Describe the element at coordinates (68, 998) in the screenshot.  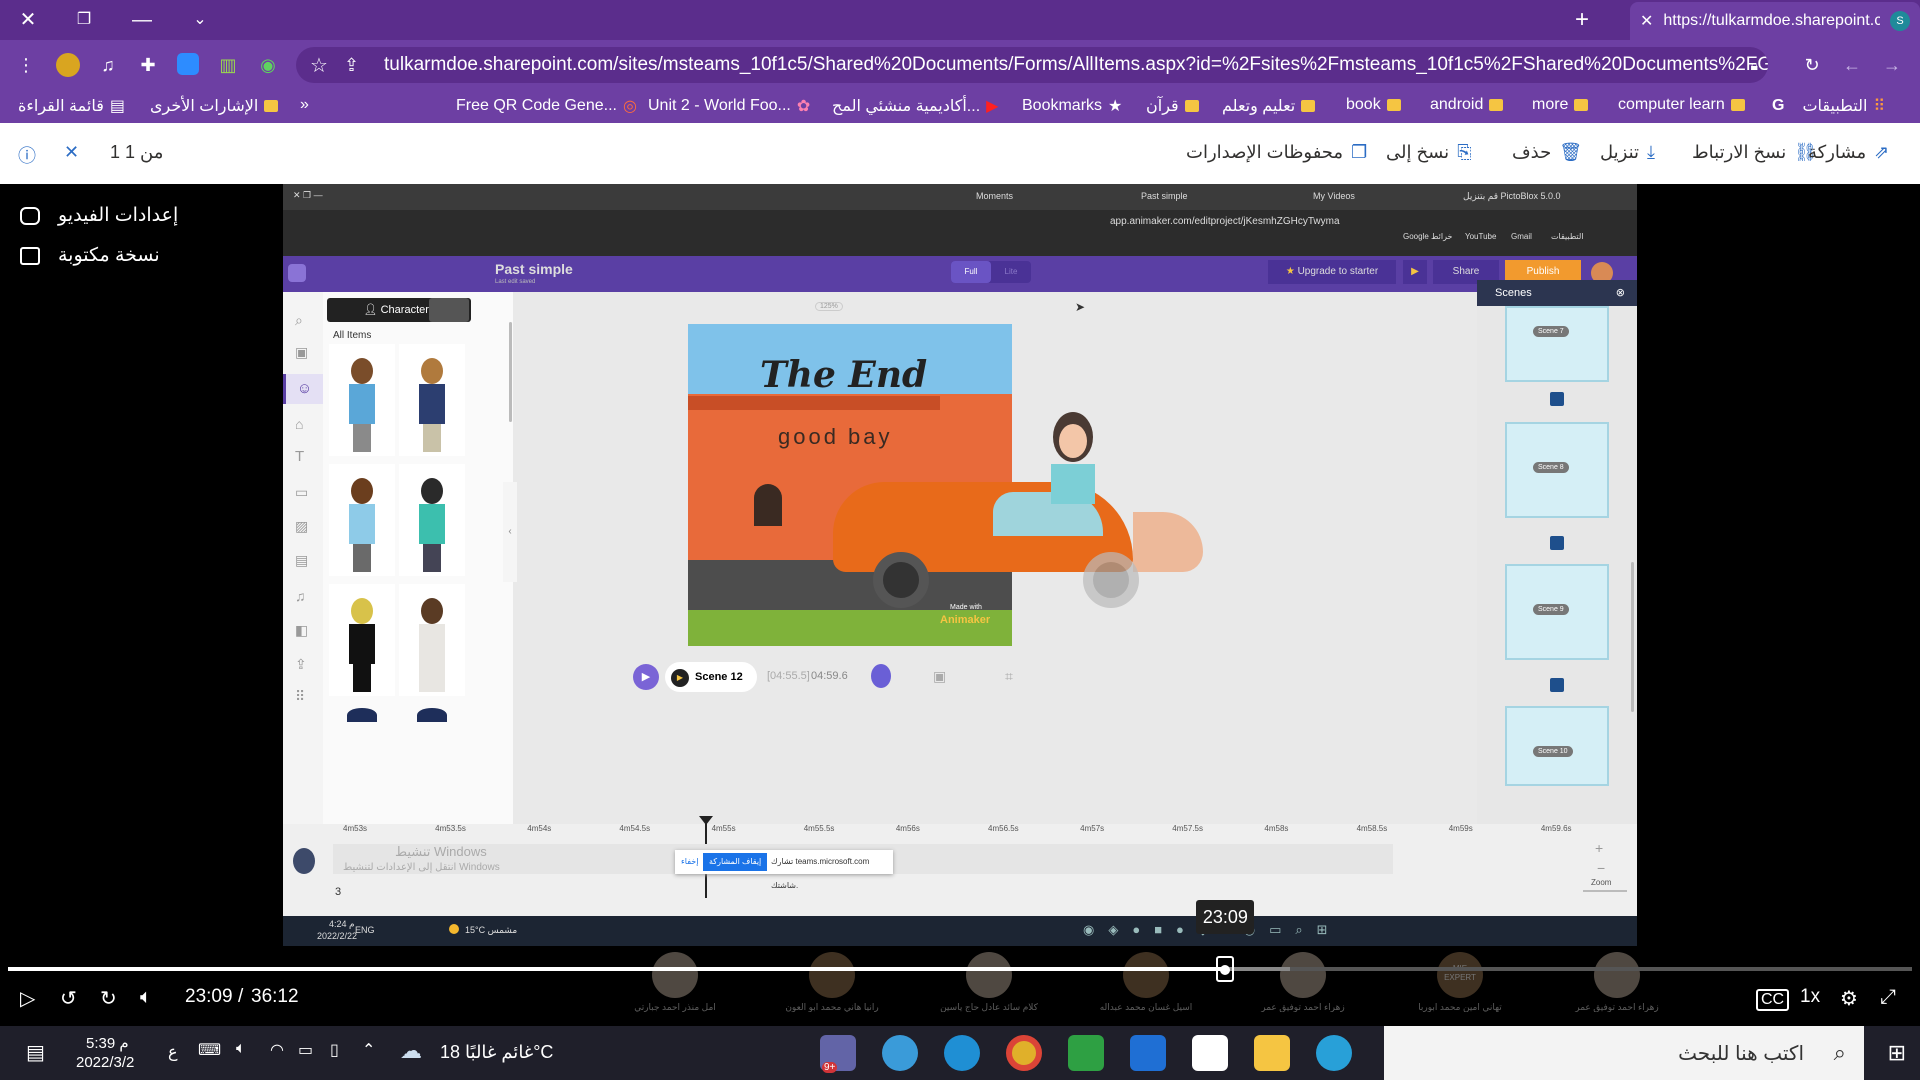
I see `rewind-10-icon: ↺` at that location.